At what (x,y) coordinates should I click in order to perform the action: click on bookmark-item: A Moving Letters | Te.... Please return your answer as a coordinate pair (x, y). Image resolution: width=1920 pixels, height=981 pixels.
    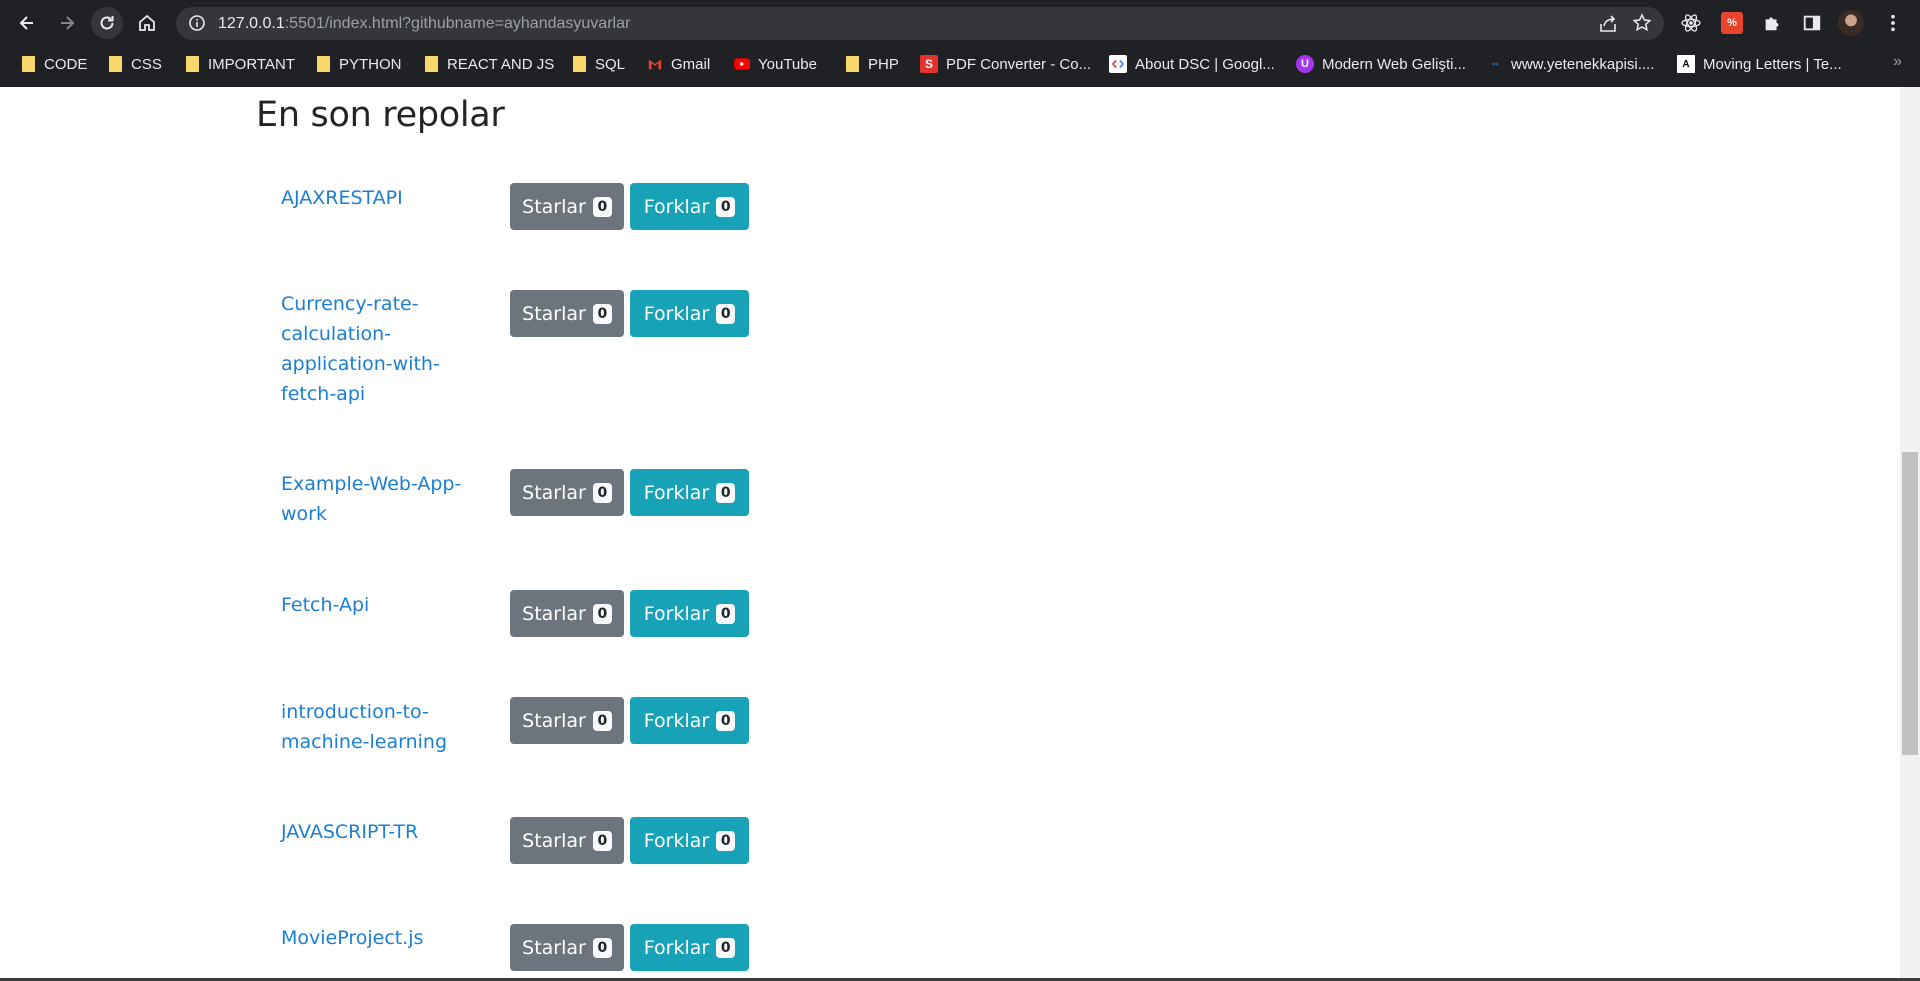
    Looking at the image, I should click on (1759, 64).